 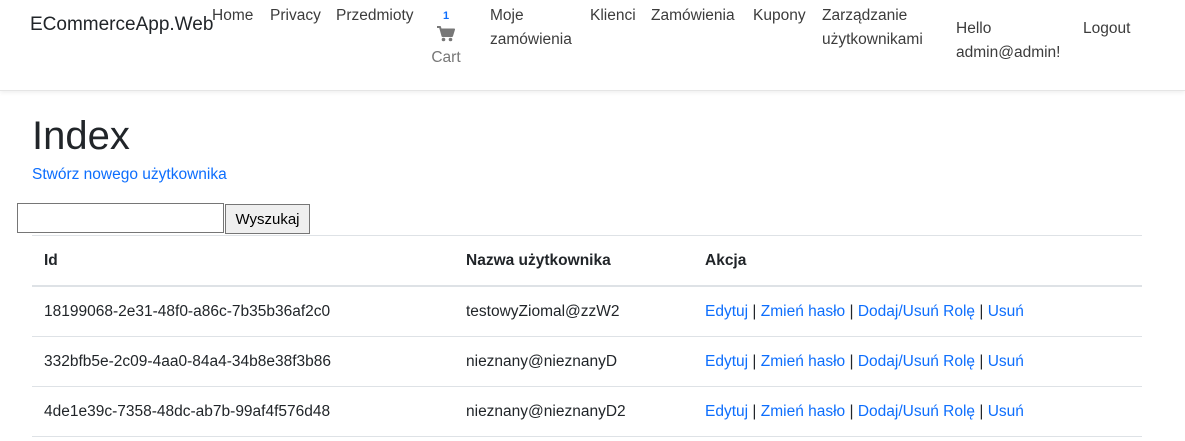 I want to click on cart-label: Cart, so click(x=446, y=57).